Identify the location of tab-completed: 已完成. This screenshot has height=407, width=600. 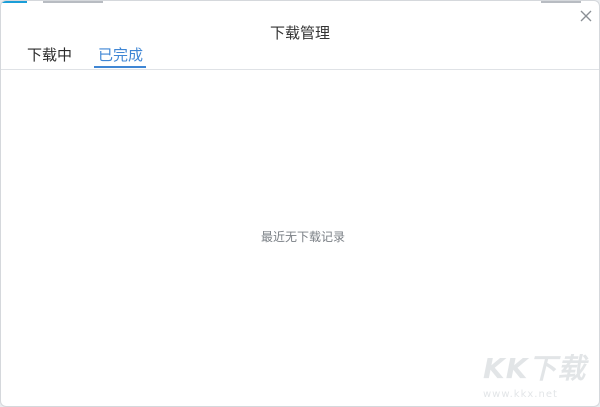
(120, 56).